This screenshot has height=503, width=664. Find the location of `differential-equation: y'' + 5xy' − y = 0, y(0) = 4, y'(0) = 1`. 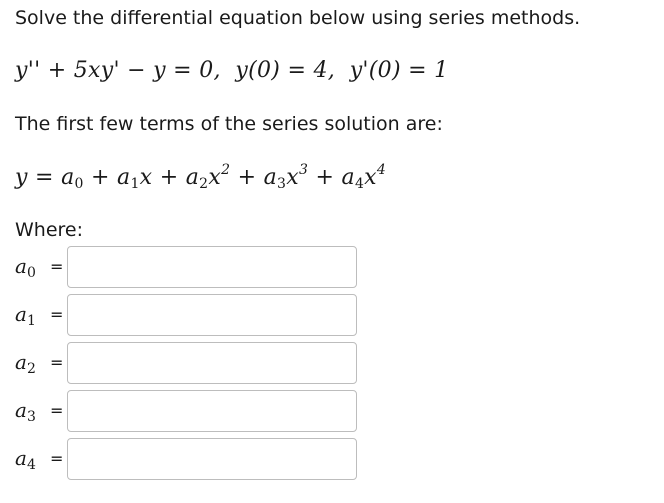

differential-equation: y'' + 5xy' − y = 0, y(0) = 4, y'(0) = 1 is located at coordinates (231, 70).